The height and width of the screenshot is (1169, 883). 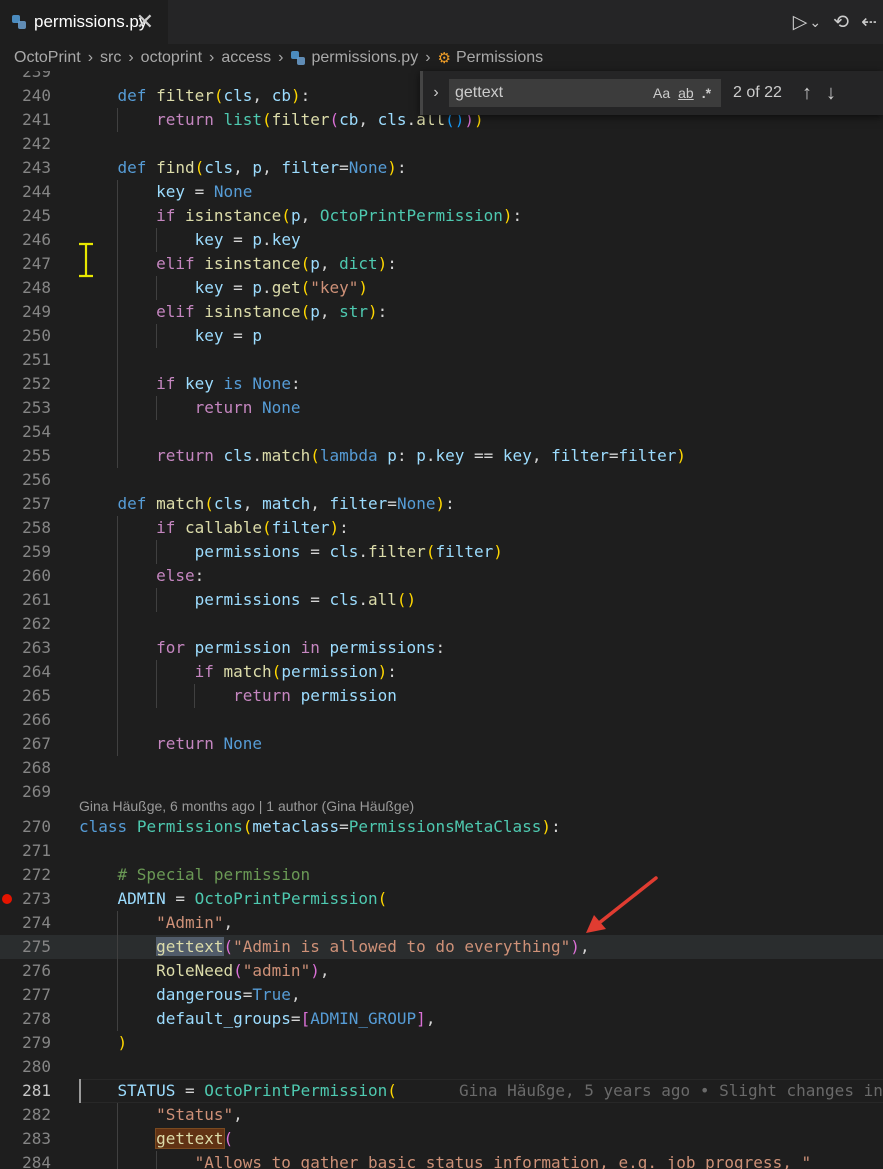 What do you see at coordinates (36, 898) in the screenshot?
I see `line-number: 273` at bounding box center [36, 898].